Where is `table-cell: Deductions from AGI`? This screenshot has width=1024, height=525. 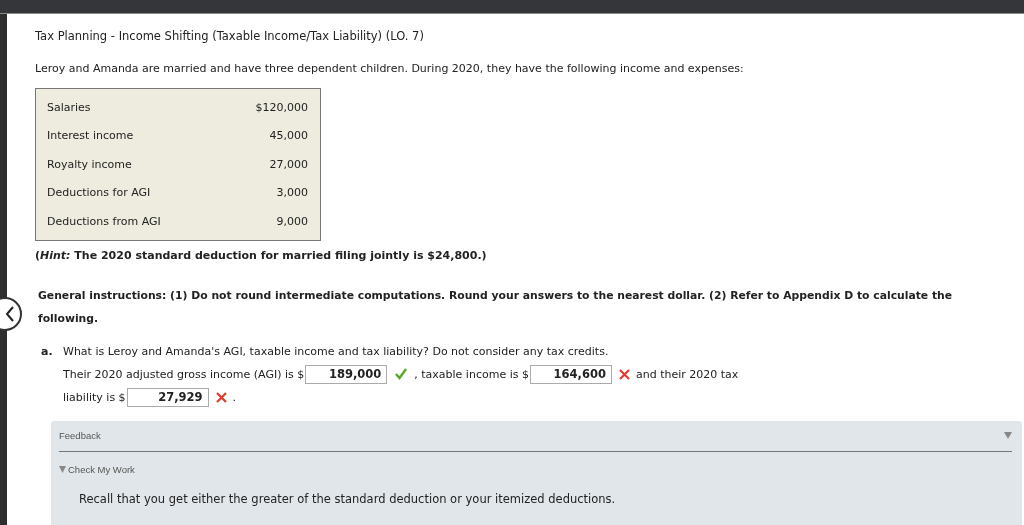
table-cell: Deductions from AGI is located at coordinates (104, 221).